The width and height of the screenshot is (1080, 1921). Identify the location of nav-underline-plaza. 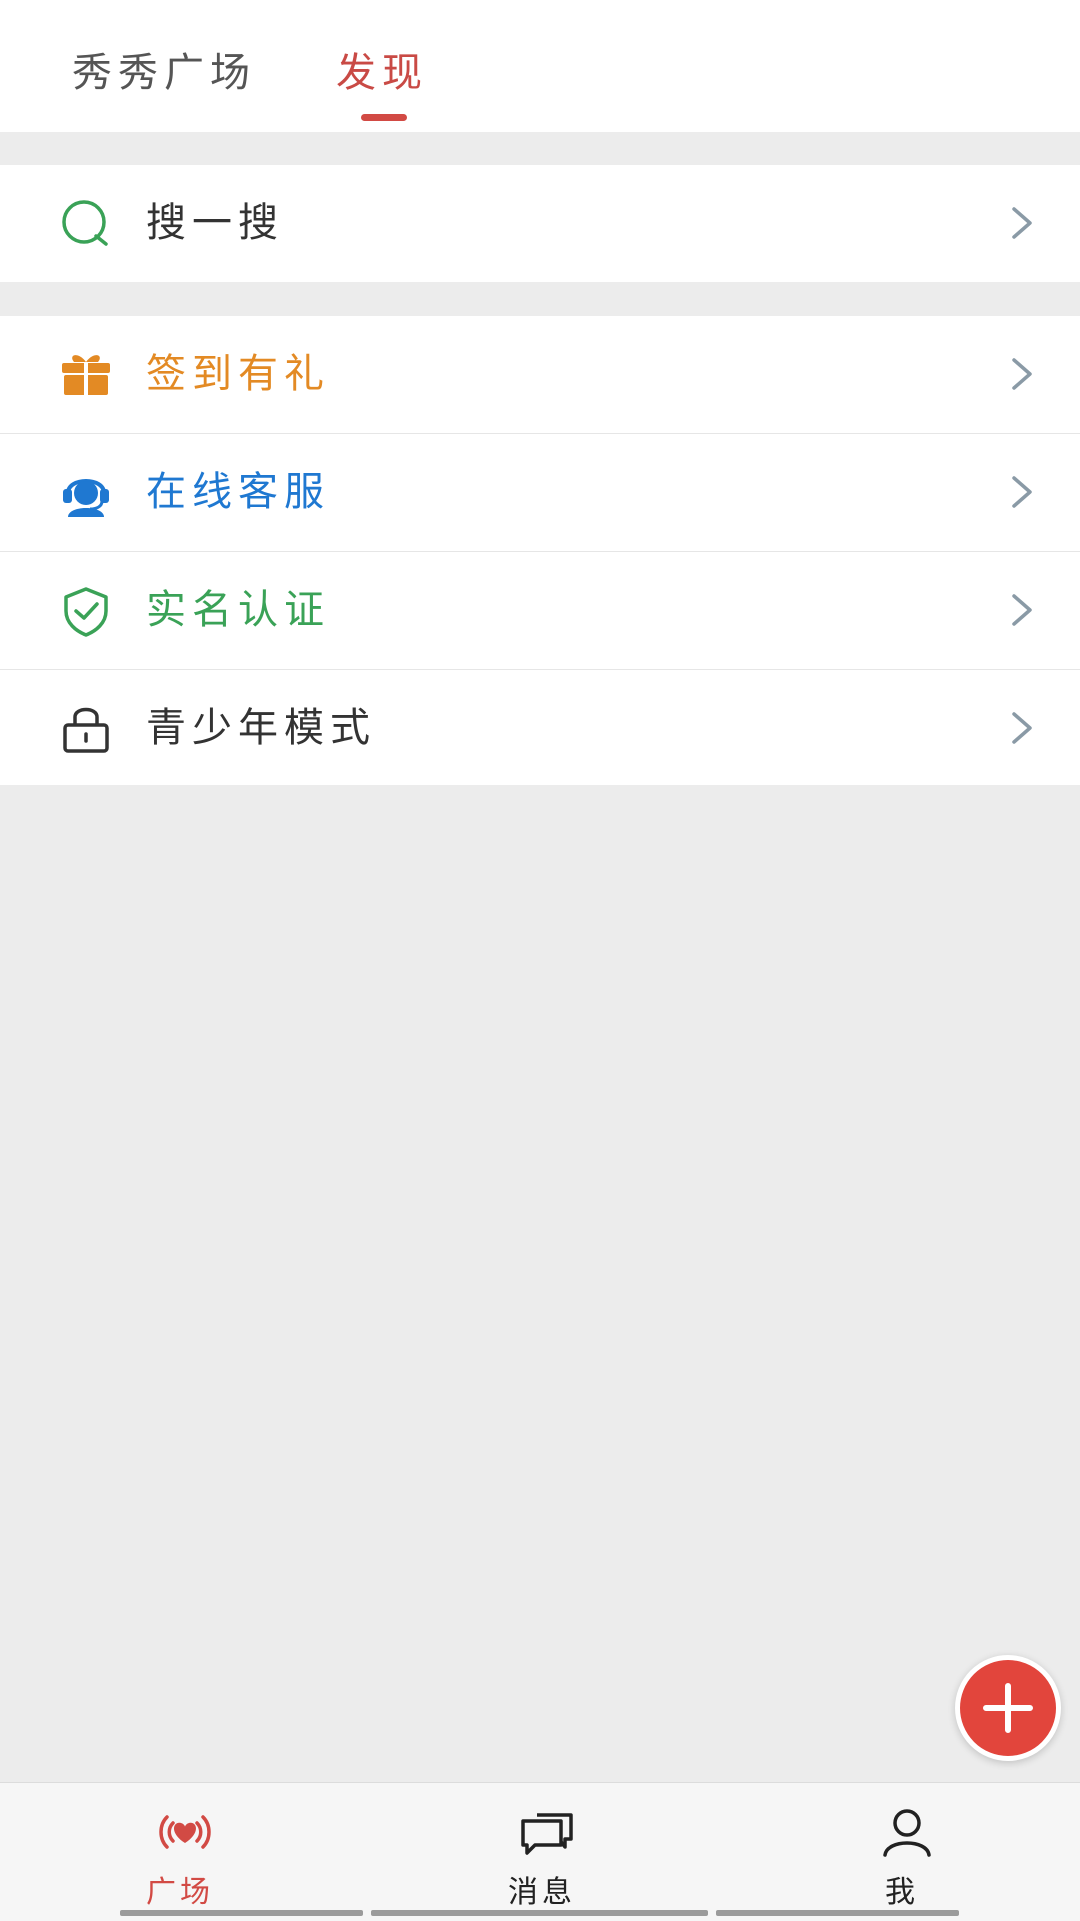
(241, 1913).